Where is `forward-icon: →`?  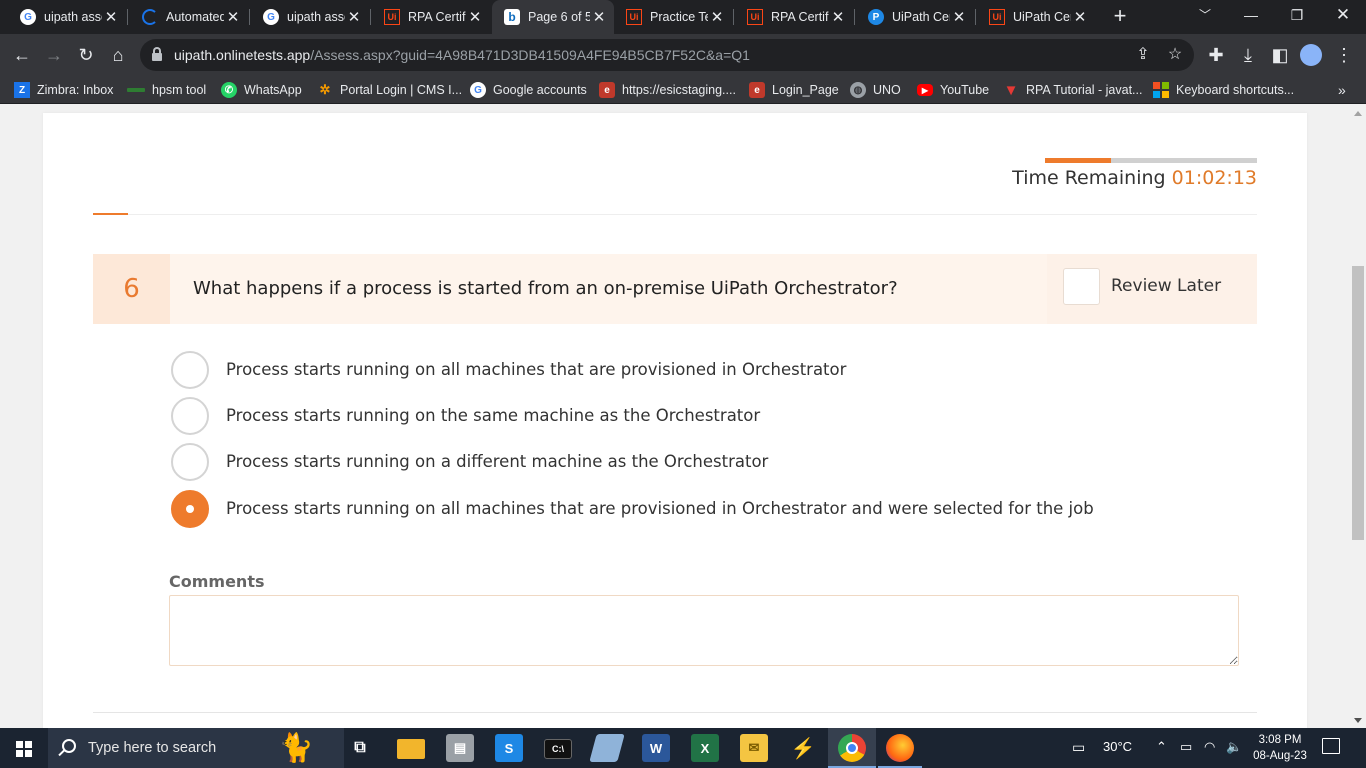
forward-icon: → is located at coordinates (54, 55).